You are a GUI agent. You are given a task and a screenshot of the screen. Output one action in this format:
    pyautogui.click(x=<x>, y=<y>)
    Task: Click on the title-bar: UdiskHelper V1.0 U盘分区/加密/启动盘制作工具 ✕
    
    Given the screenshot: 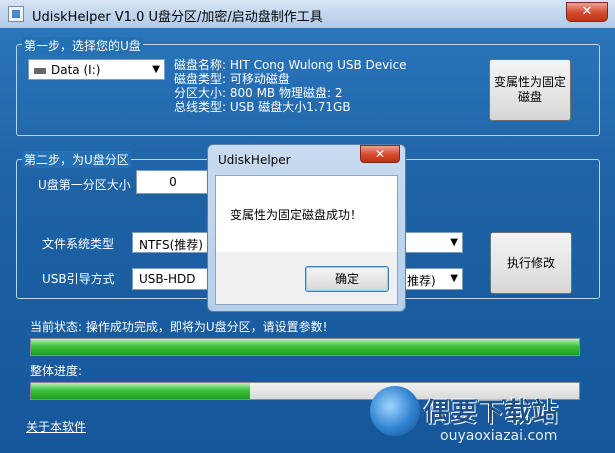 What is the action you would take?
    pyautogui.click(x=307, y=14)
    